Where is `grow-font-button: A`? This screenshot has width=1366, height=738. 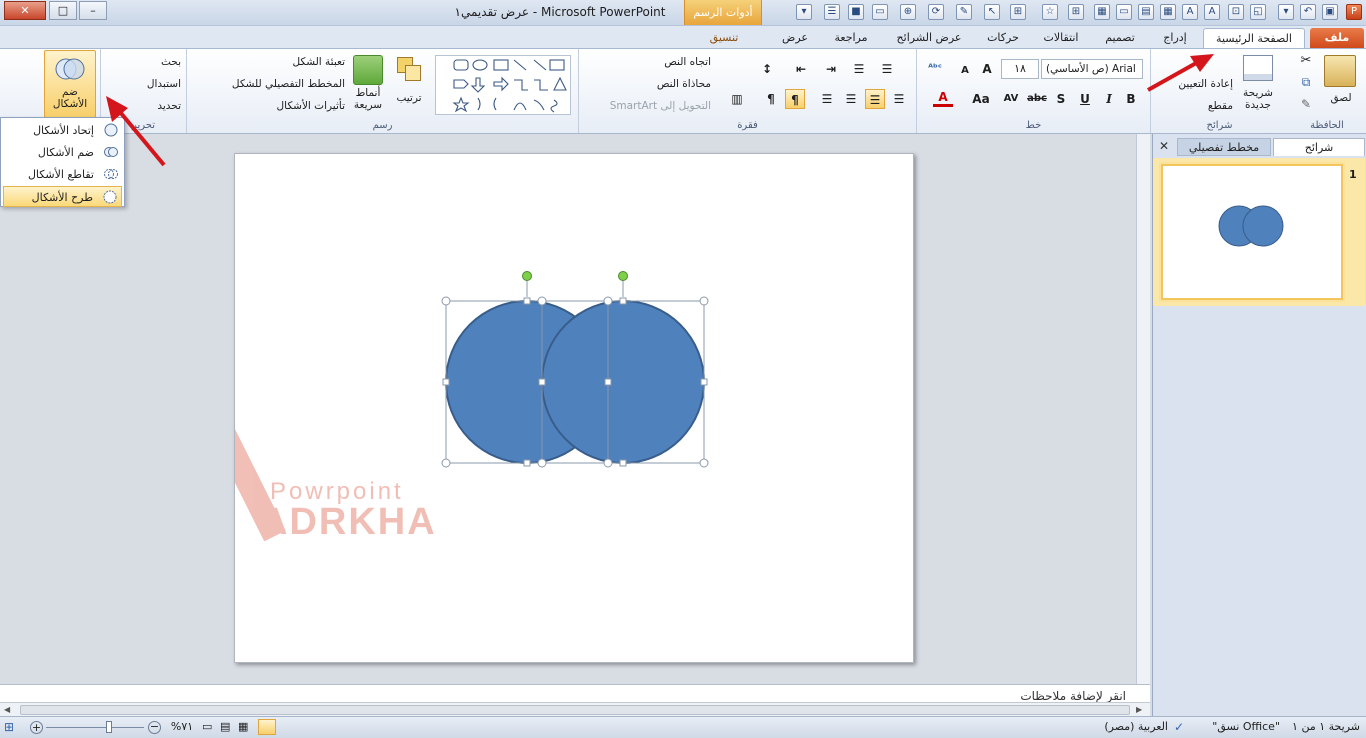
grow-font-button: A is located at coordinates (987, 69).